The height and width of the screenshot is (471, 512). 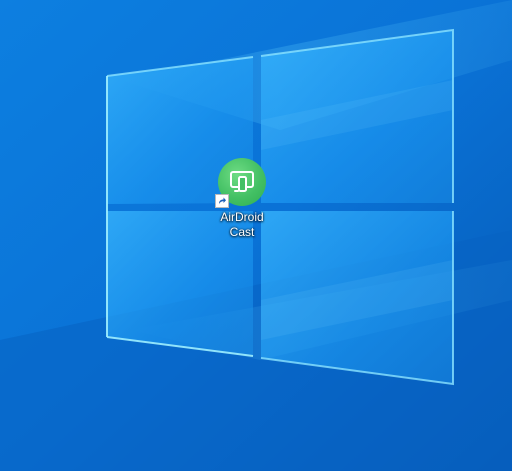 I want to click on shortcut-label: AirDroid Cast, so click(x=242, y=224).